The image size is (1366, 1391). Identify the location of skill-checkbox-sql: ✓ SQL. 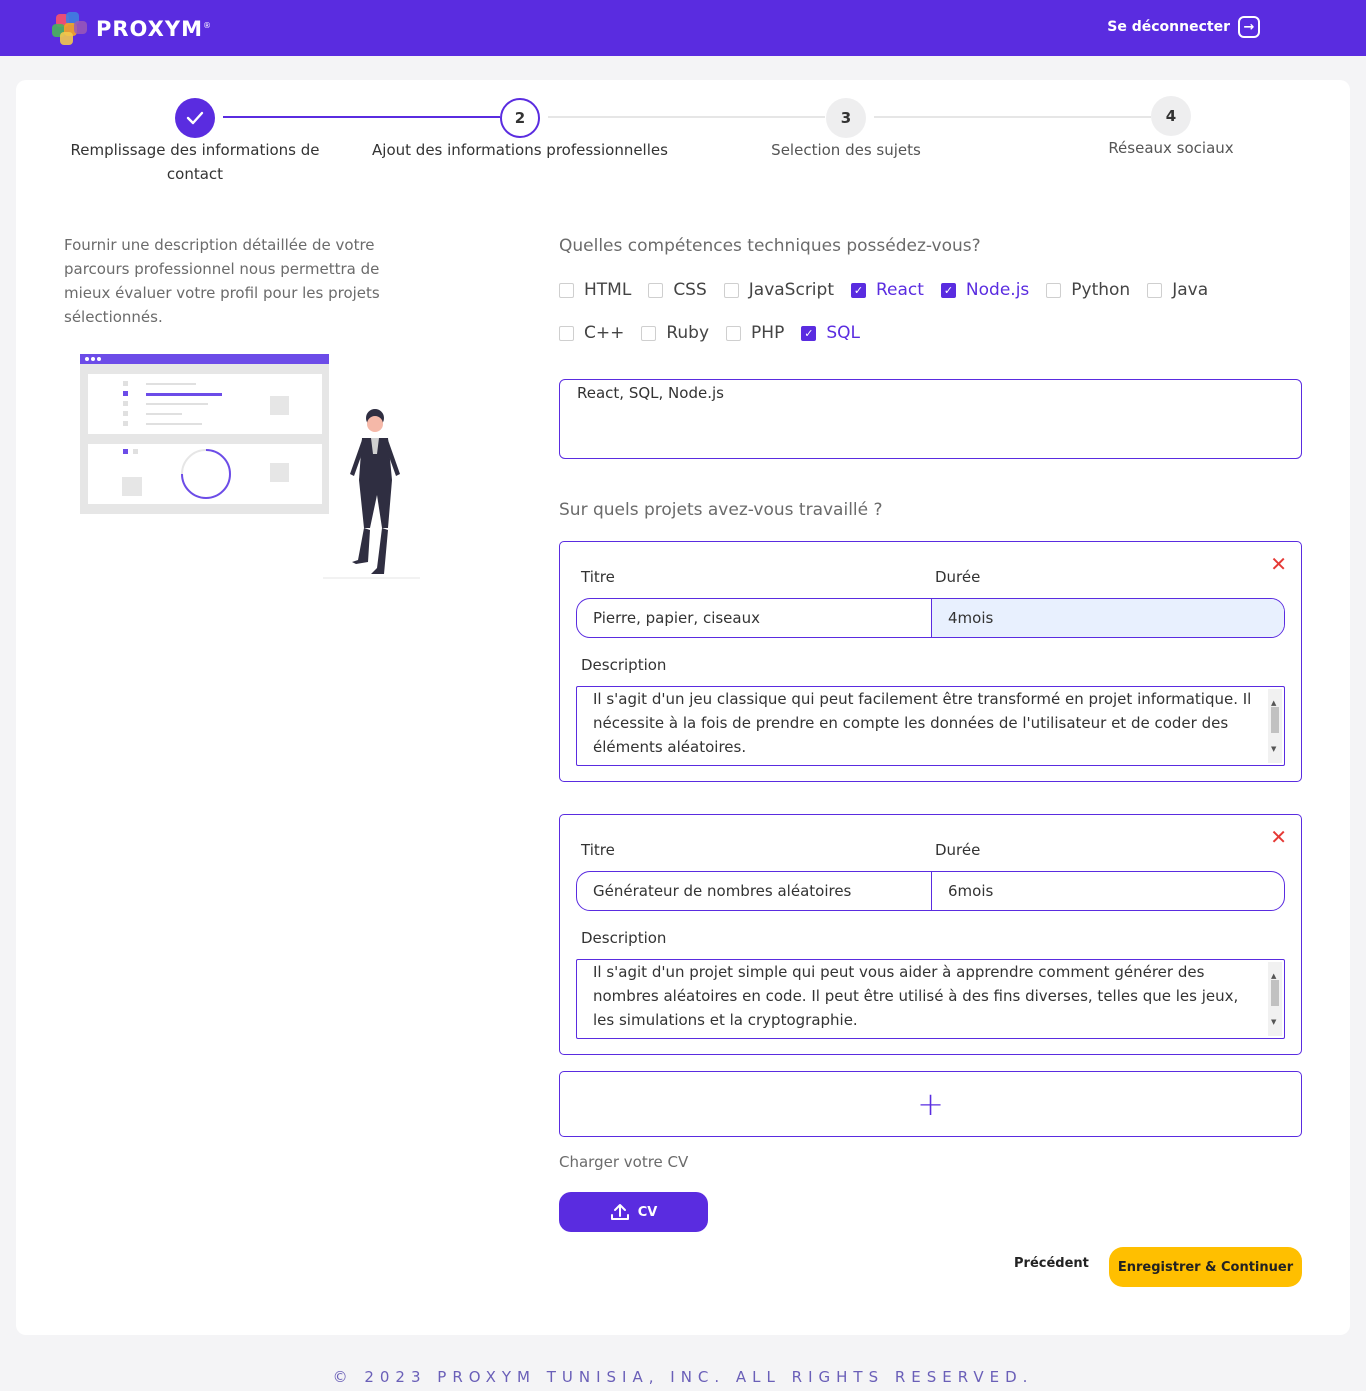
(830, 333).